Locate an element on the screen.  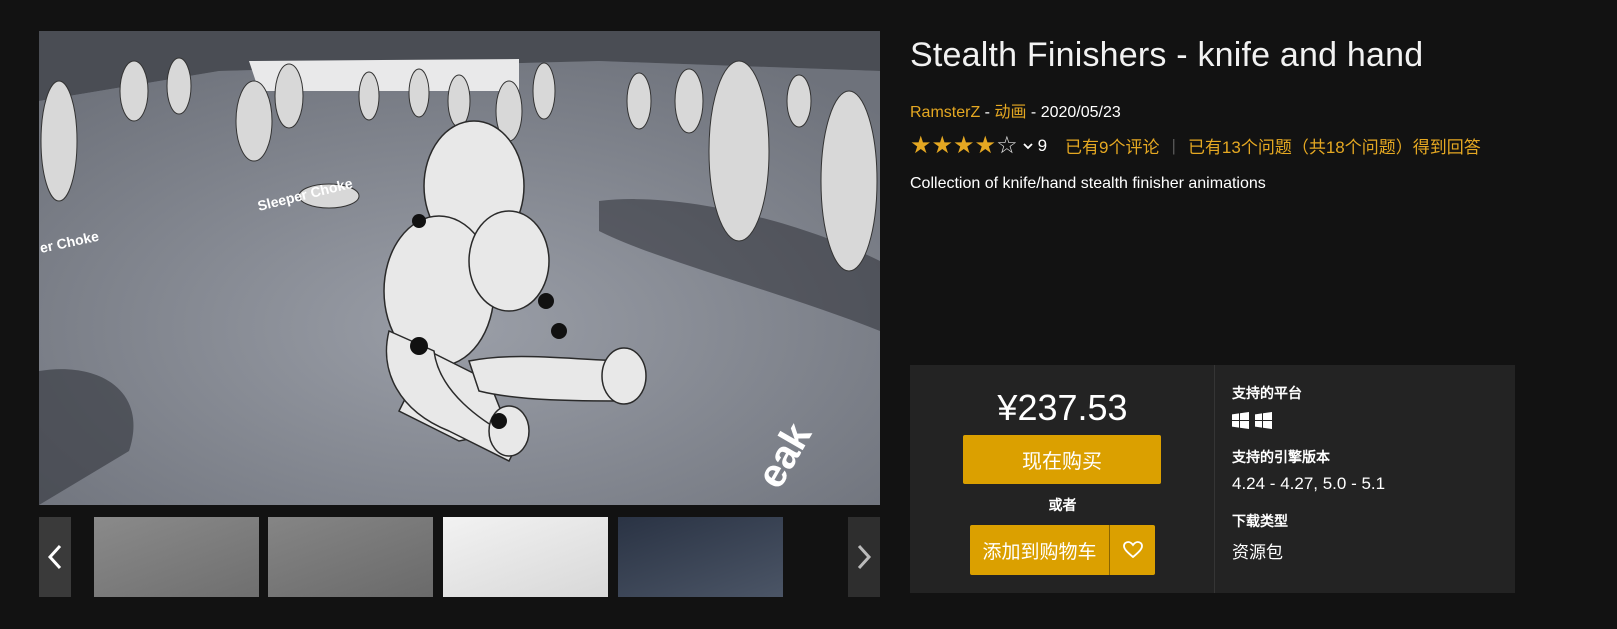
product-meta: RamsterZ - 动画 - 2020/05/23 is located at coordinates (1015, 110).